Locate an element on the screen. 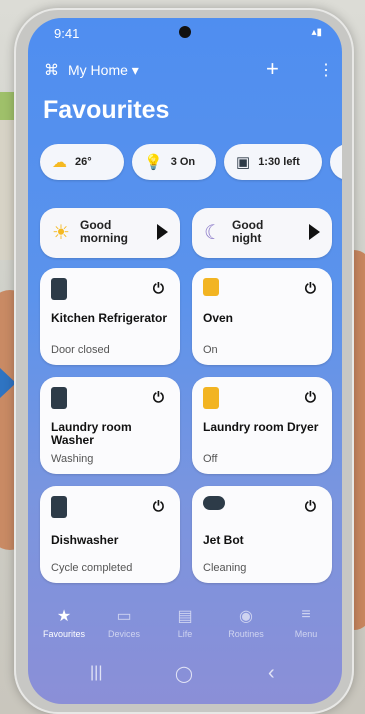 This screenshot has height=714, width=365. tab-label: Life is located at coordinates (185, 634).